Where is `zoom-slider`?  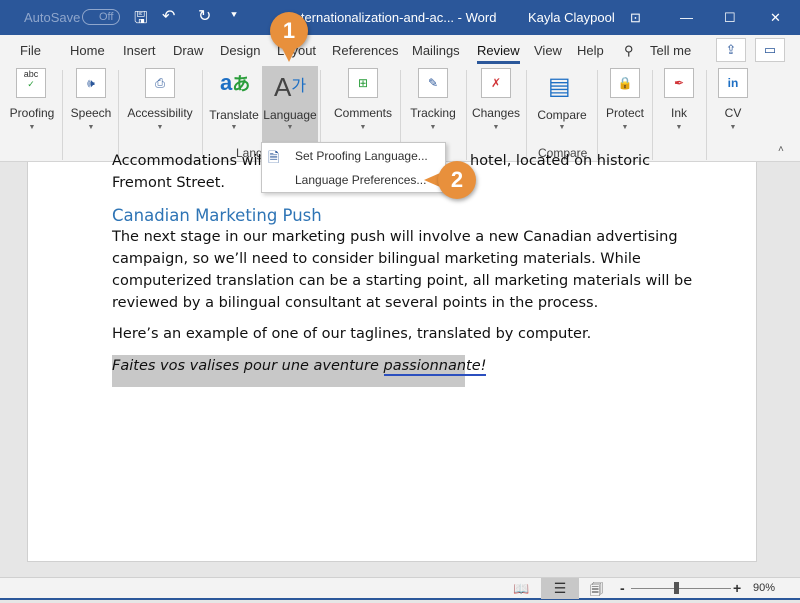 zoom-slider is located at coordinates (681, 588).